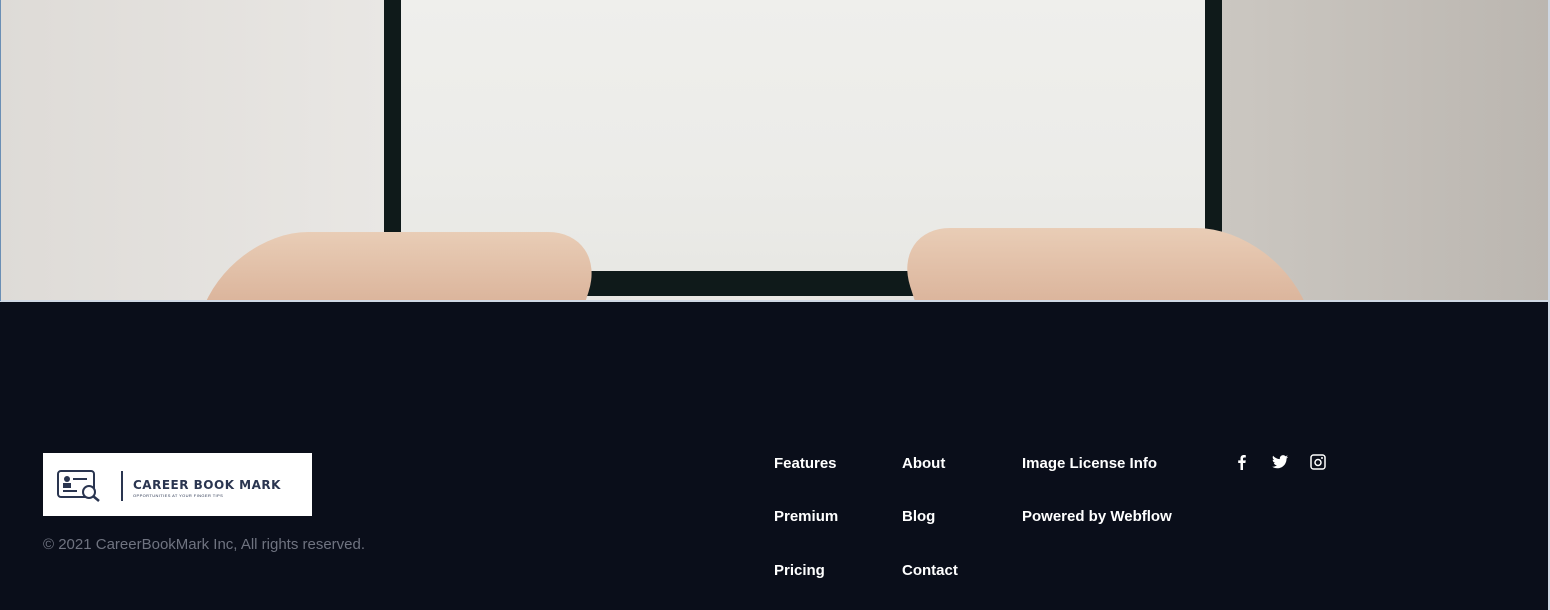 The height and width of the screenshot is (610, 1550). What do you see at coordinates (799, 570) in the screenshot?
I see `nav-link-pricing: Pricing` at bounding box center [799, 570].